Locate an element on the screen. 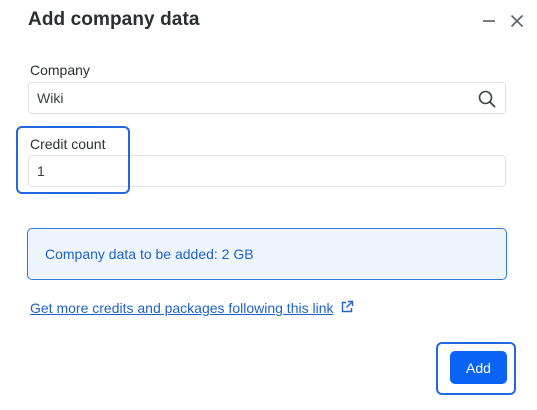 This screenshot has width=537, height=410. company-label: Company is located at coordinates (60, 70).